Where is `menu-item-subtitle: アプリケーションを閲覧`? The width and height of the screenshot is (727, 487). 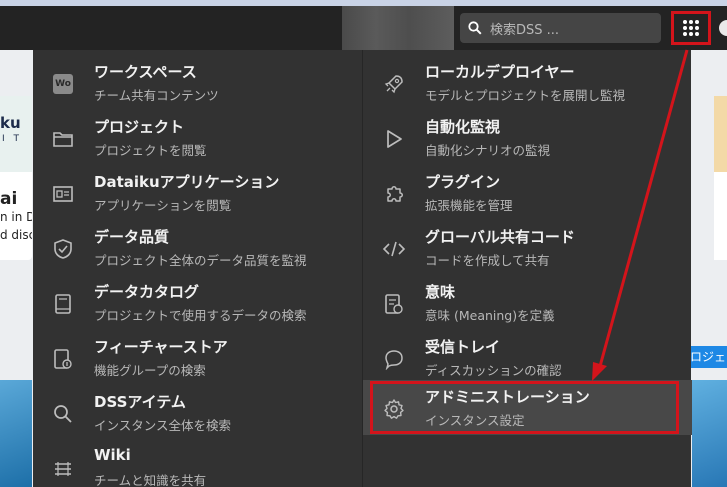 menu-item-subtitle: アプリケーションを閲覧 is located at coordinates (163, 205).